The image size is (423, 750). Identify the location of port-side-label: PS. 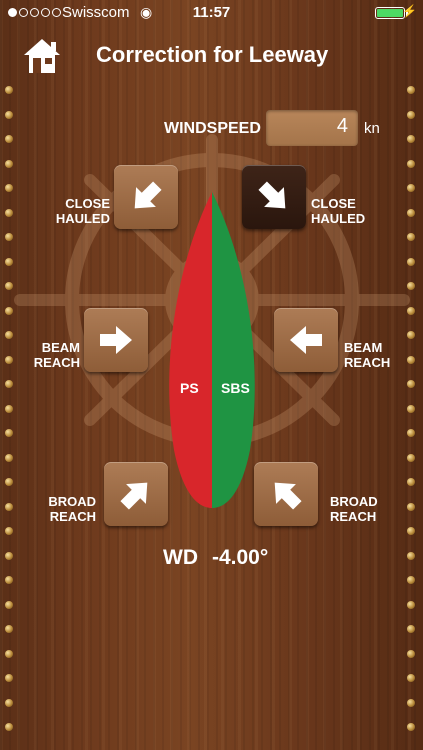
(189, 388).